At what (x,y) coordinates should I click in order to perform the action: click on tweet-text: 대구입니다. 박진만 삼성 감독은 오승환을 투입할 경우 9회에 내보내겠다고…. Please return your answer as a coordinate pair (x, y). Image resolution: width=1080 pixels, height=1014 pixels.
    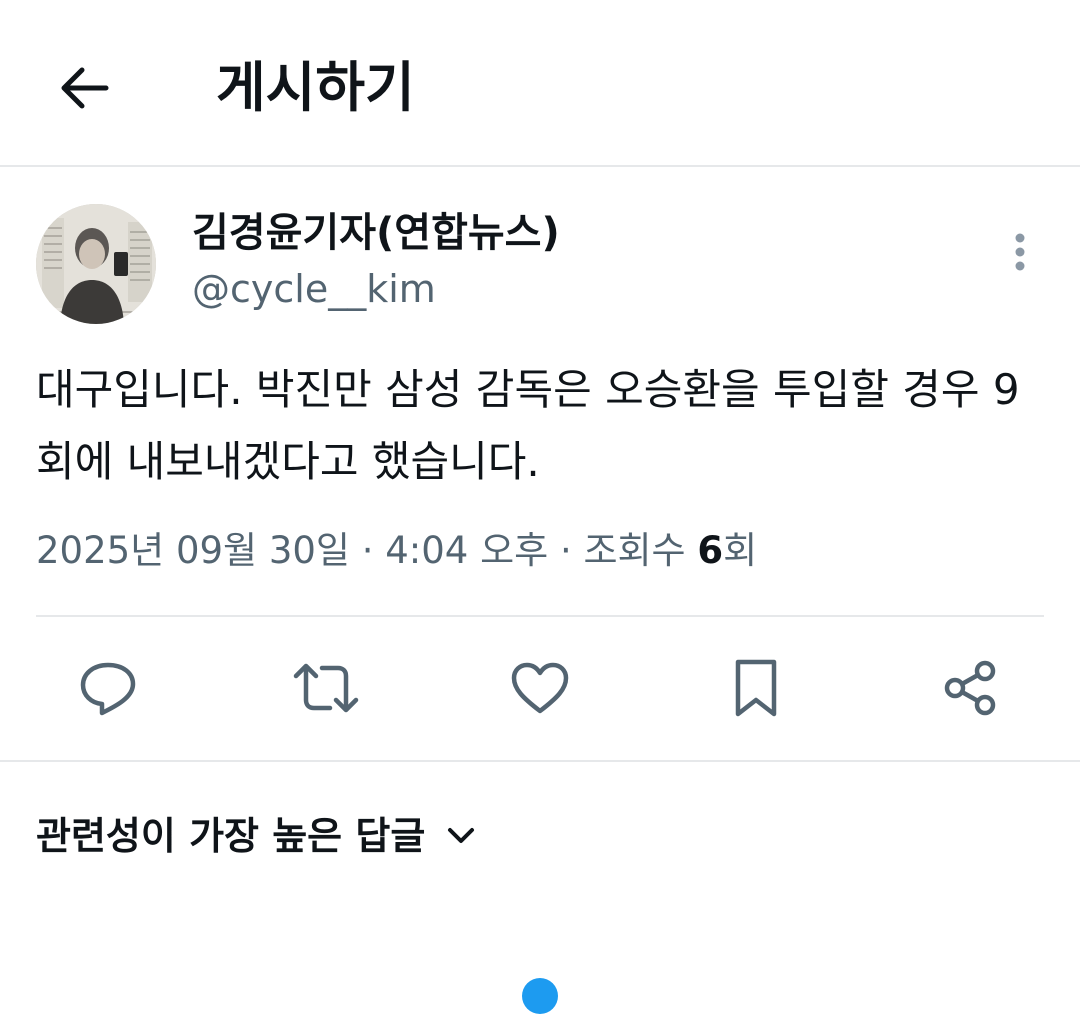
    Looking at the image, I should click on (528, 425).